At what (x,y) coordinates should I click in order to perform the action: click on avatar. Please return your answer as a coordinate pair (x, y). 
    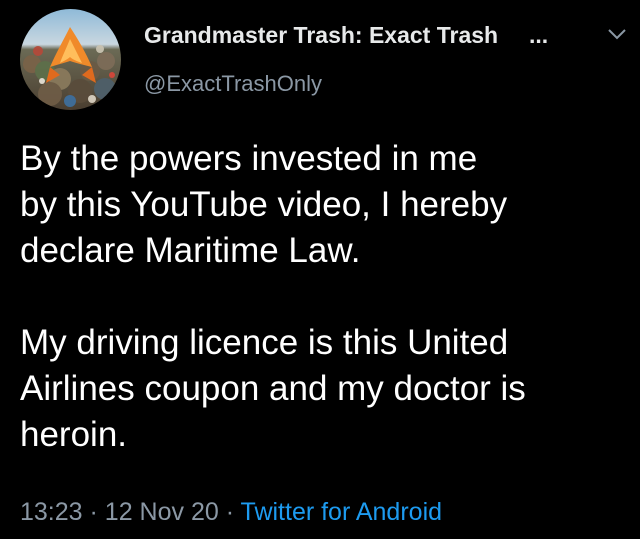
    Looking at the image, I should click on (70, 59).